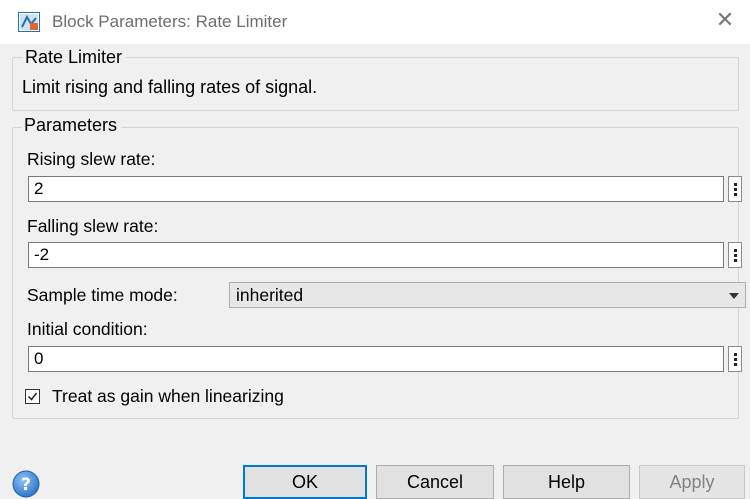  I want to click on simulink-block-icon, so click(29, 22).